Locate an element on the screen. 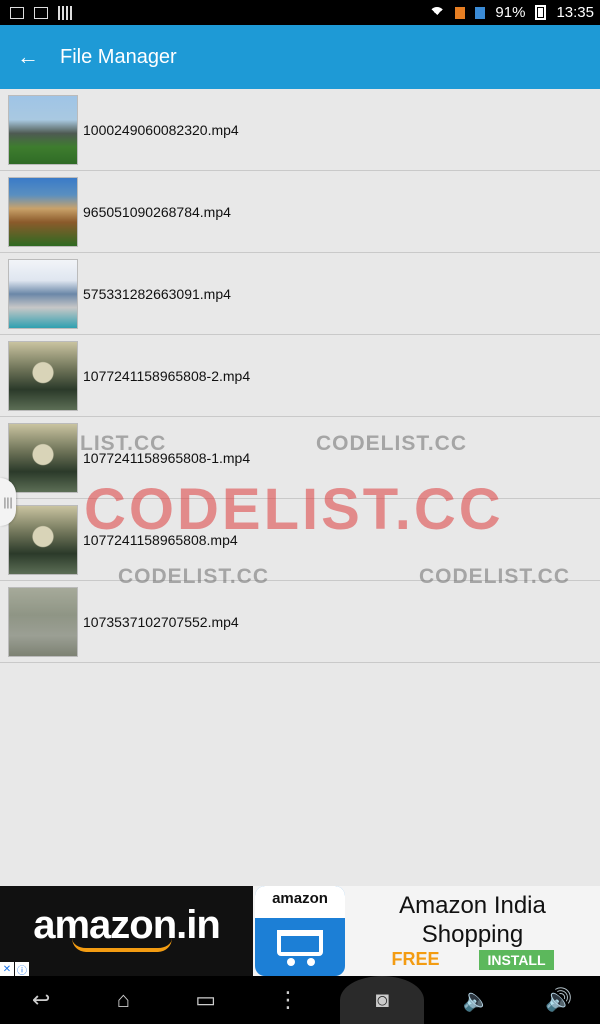  file-name: 1000249060082320.mp4 is located at coordinates (161, 129).